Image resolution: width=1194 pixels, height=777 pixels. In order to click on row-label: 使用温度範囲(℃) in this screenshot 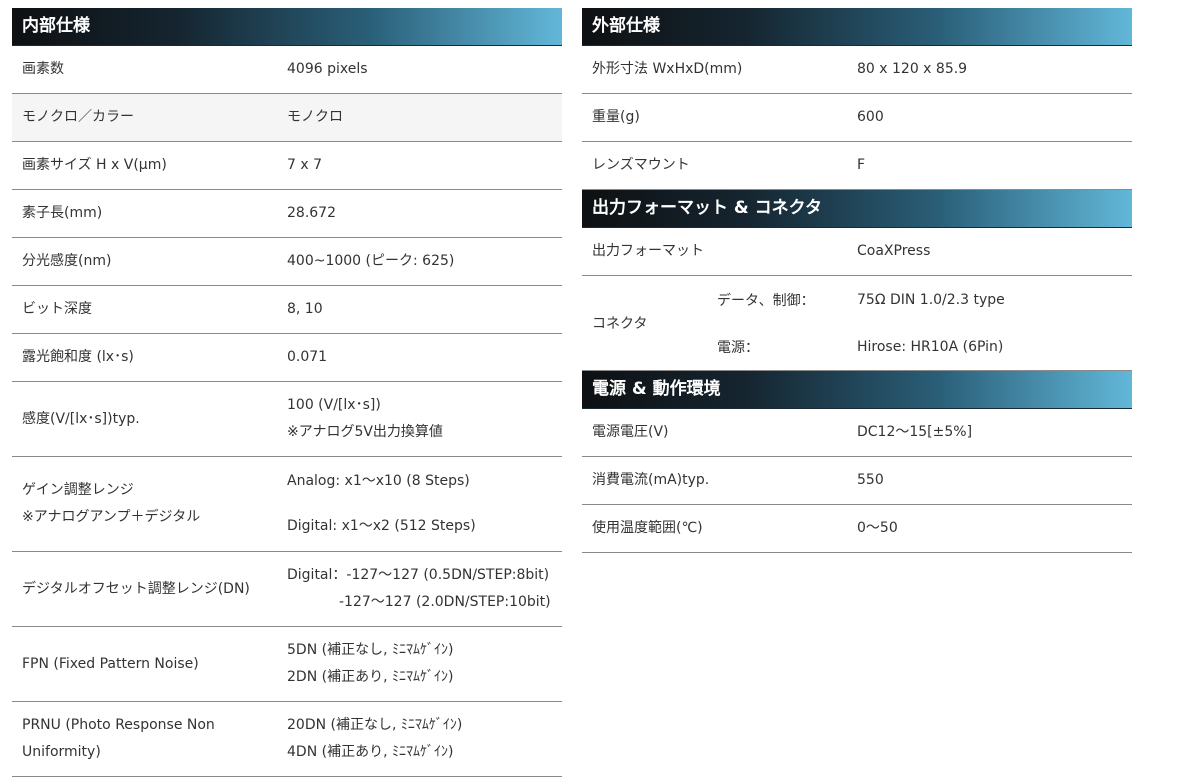, I will do `click(647, 528)`.